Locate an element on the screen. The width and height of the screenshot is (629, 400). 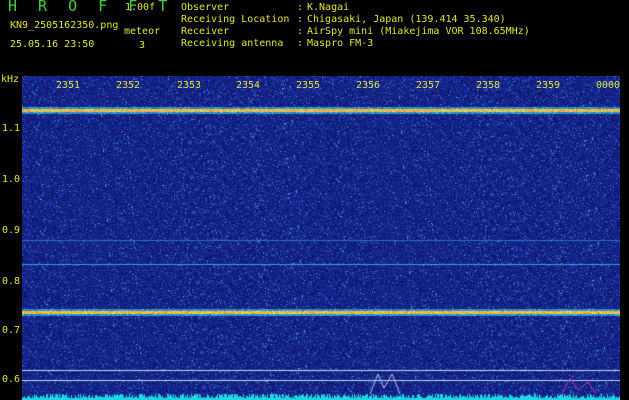
receiver-value: AirSpy mini (Miakejima VOR 108.65MHz) is located at coordinates (418, 31).